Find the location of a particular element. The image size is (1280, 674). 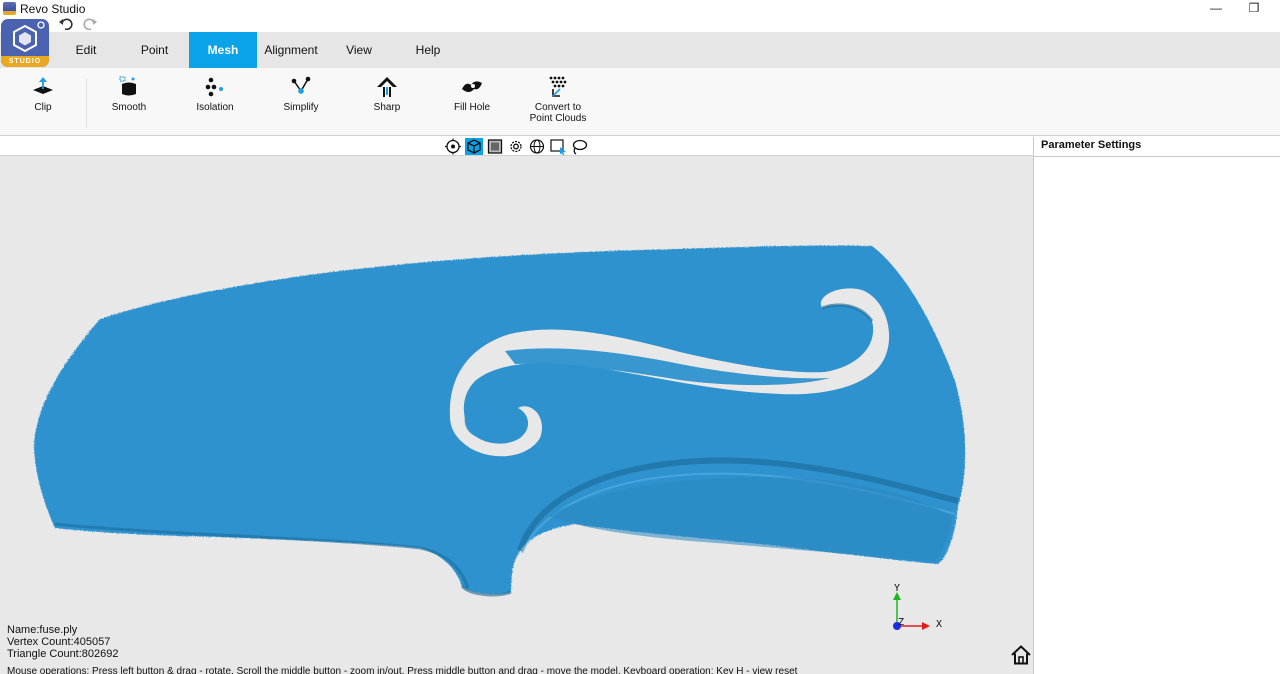

title-bar: Revo Studio — ❐ is located at coordinates (640, 9).